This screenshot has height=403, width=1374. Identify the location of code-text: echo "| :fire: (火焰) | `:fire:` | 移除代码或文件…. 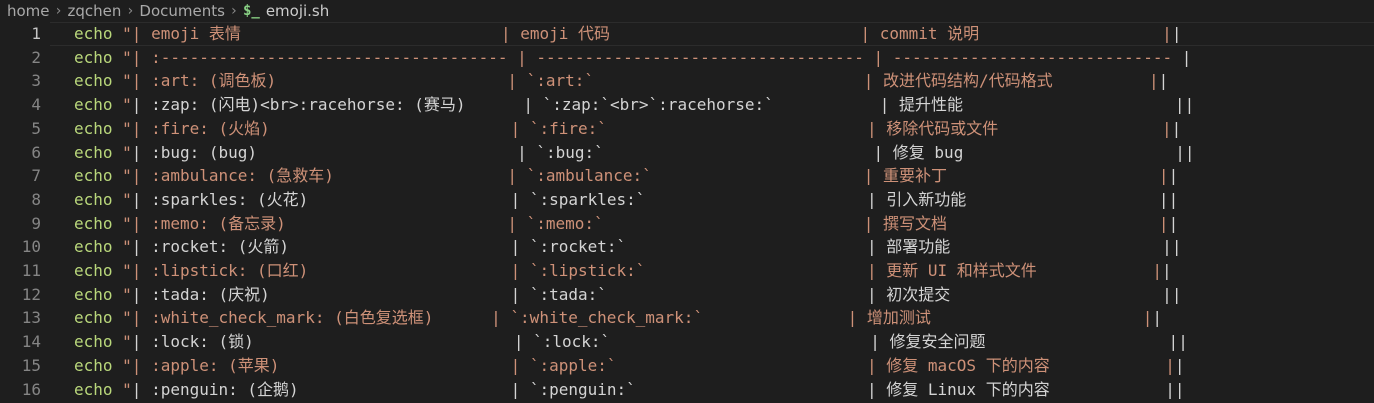
(627, 129).